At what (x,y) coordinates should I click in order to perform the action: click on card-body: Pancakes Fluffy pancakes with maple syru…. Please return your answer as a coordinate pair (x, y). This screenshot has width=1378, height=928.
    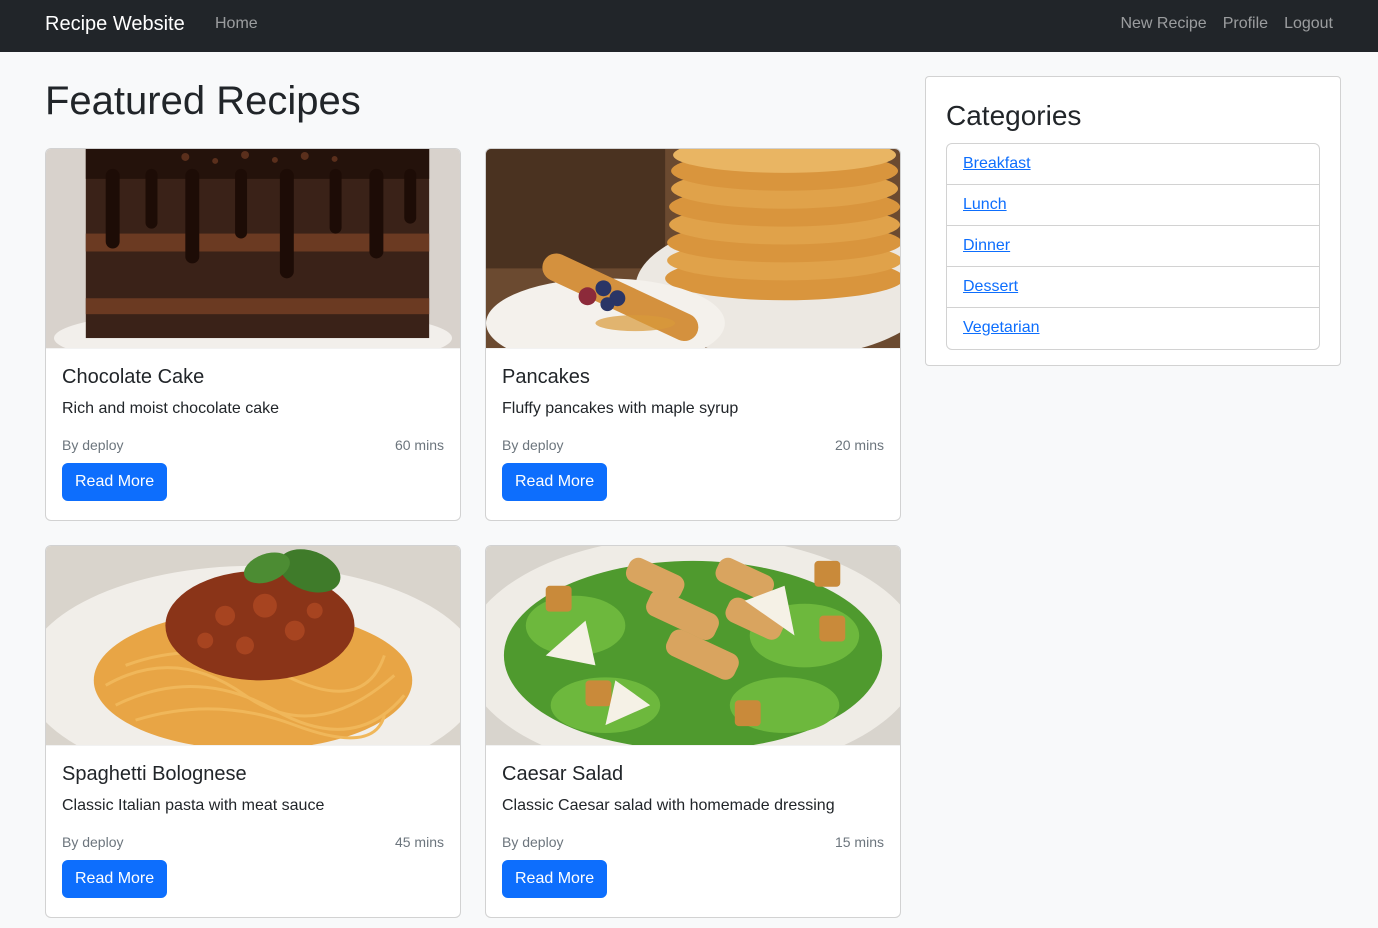
    Looking at the image, I should click on (693, 434).